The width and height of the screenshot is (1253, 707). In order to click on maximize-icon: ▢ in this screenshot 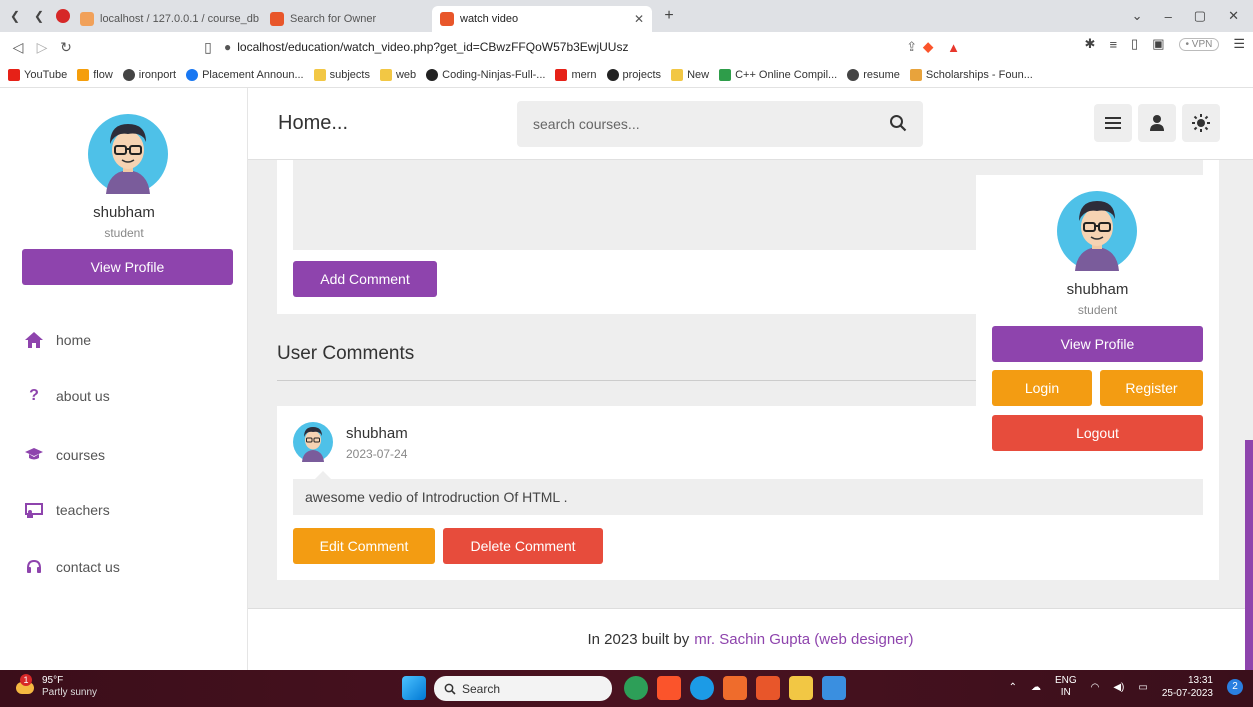, I will do `click(1200, 16)`.